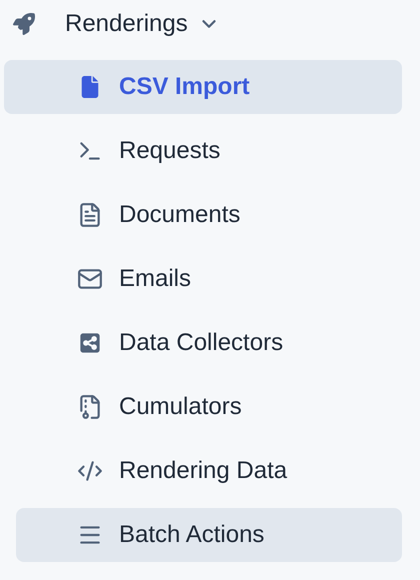  I want to click on nav-item: Data Collectors, so click(203, 343).